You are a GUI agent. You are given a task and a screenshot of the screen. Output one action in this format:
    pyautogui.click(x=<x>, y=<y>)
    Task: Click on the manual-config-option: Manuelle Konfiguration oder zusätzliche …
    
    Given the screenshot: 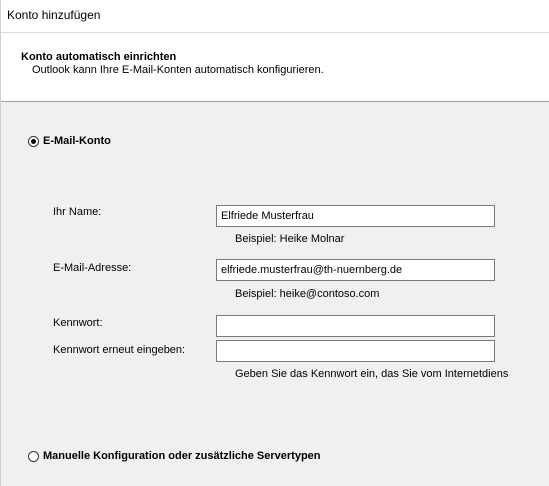 What is the action you would take?
    pyautogui.click(x=174, y=456)
    